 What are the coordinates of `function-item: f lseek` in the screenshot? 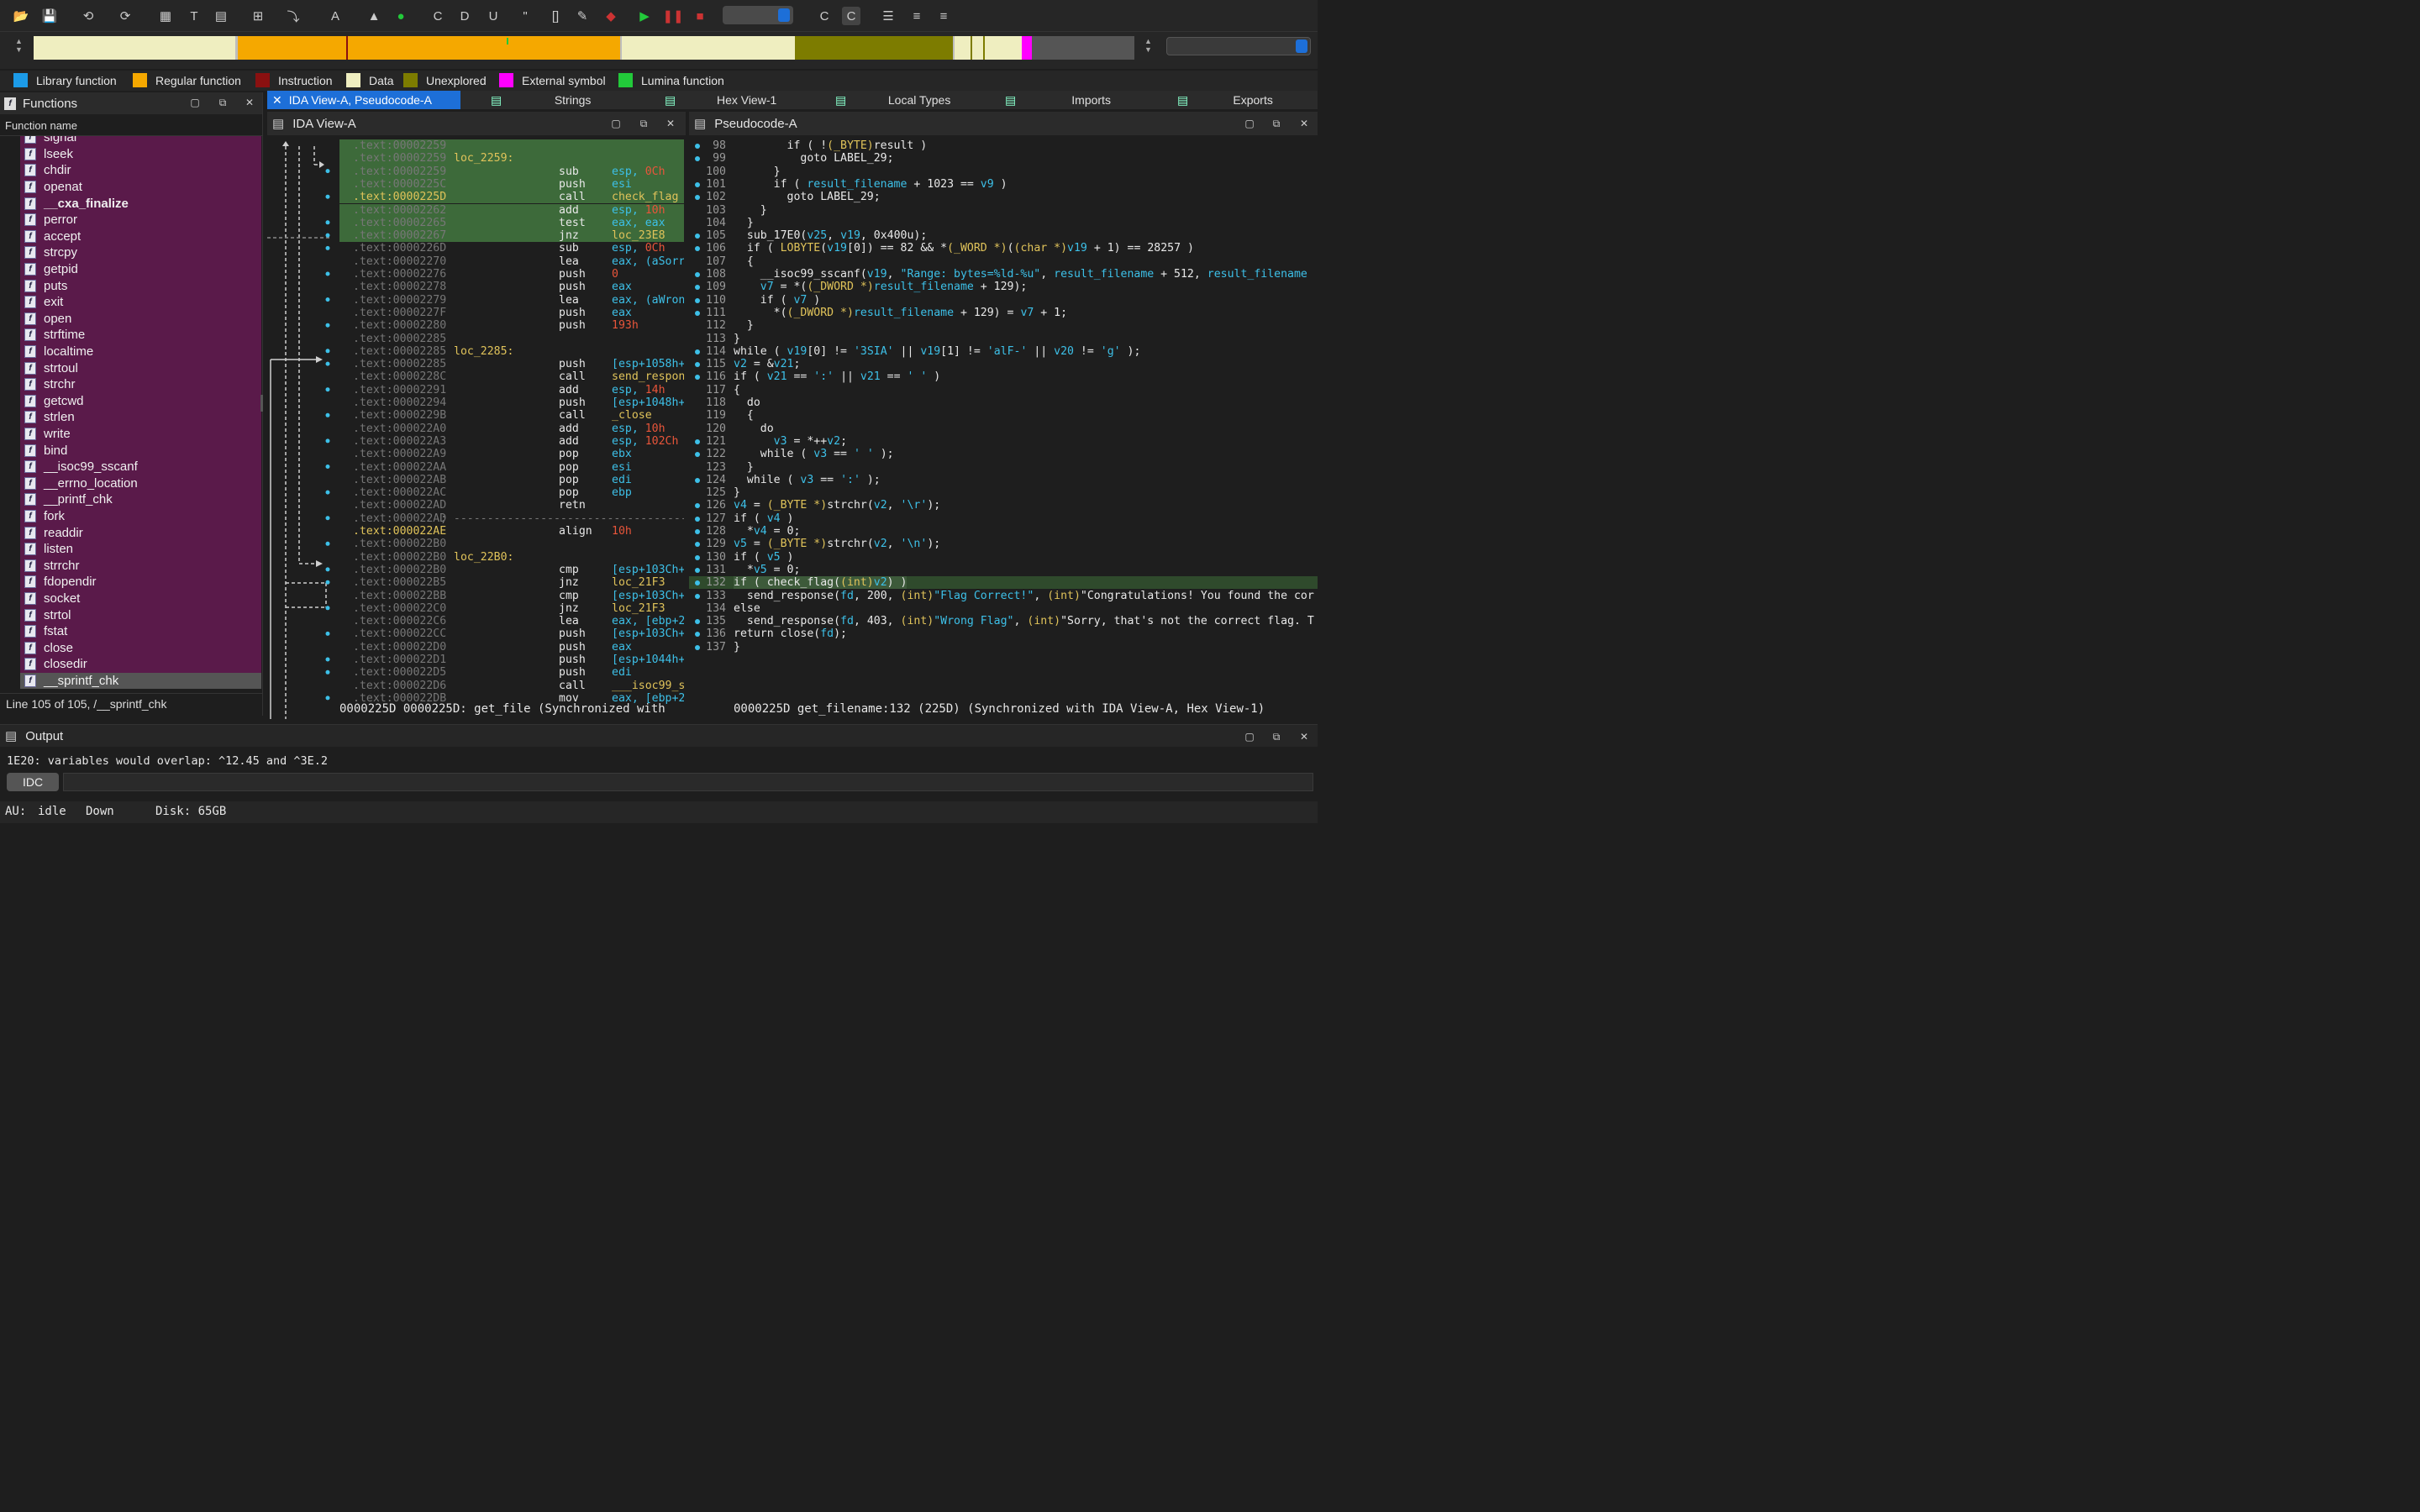 It's located at (140, 154).